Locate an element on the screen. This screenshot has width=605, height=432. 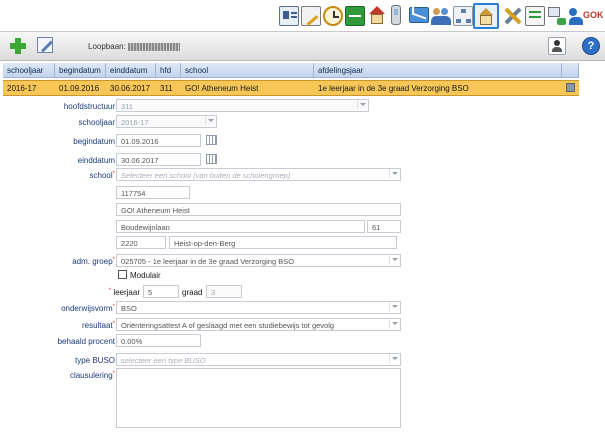
label-adm-groep-text: adm. groep is located at coordinates (92, 261).